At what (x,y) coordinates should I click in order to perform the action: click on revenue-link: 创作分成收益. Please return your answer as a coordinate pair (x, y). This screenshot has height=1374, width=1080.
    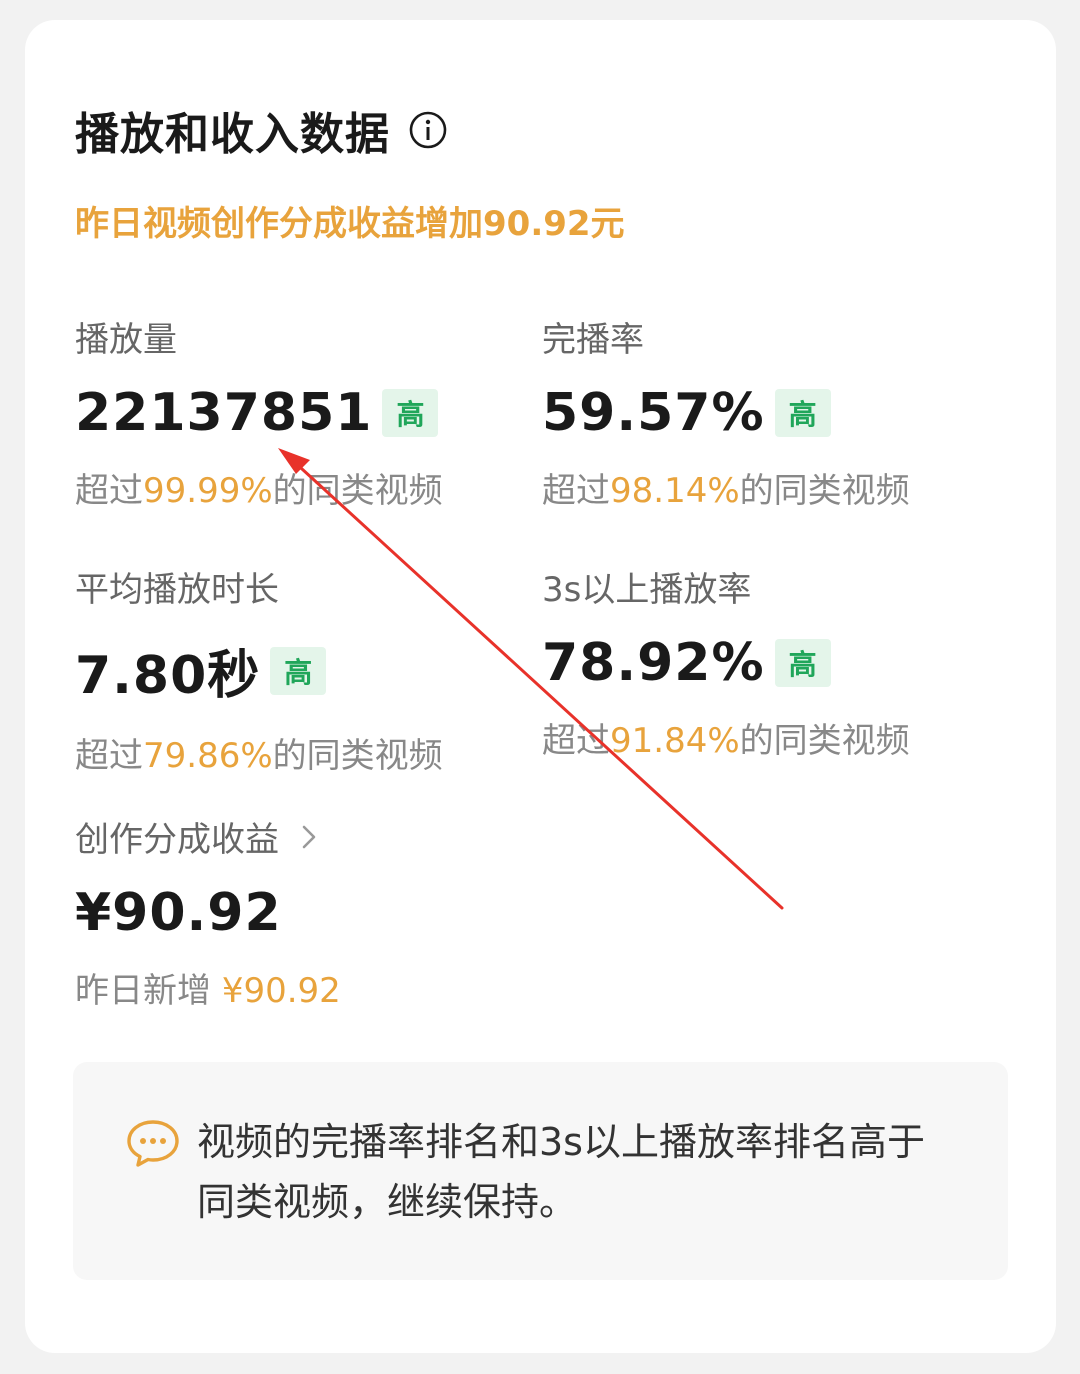
    Looking at the image, I should click on (208, 836).